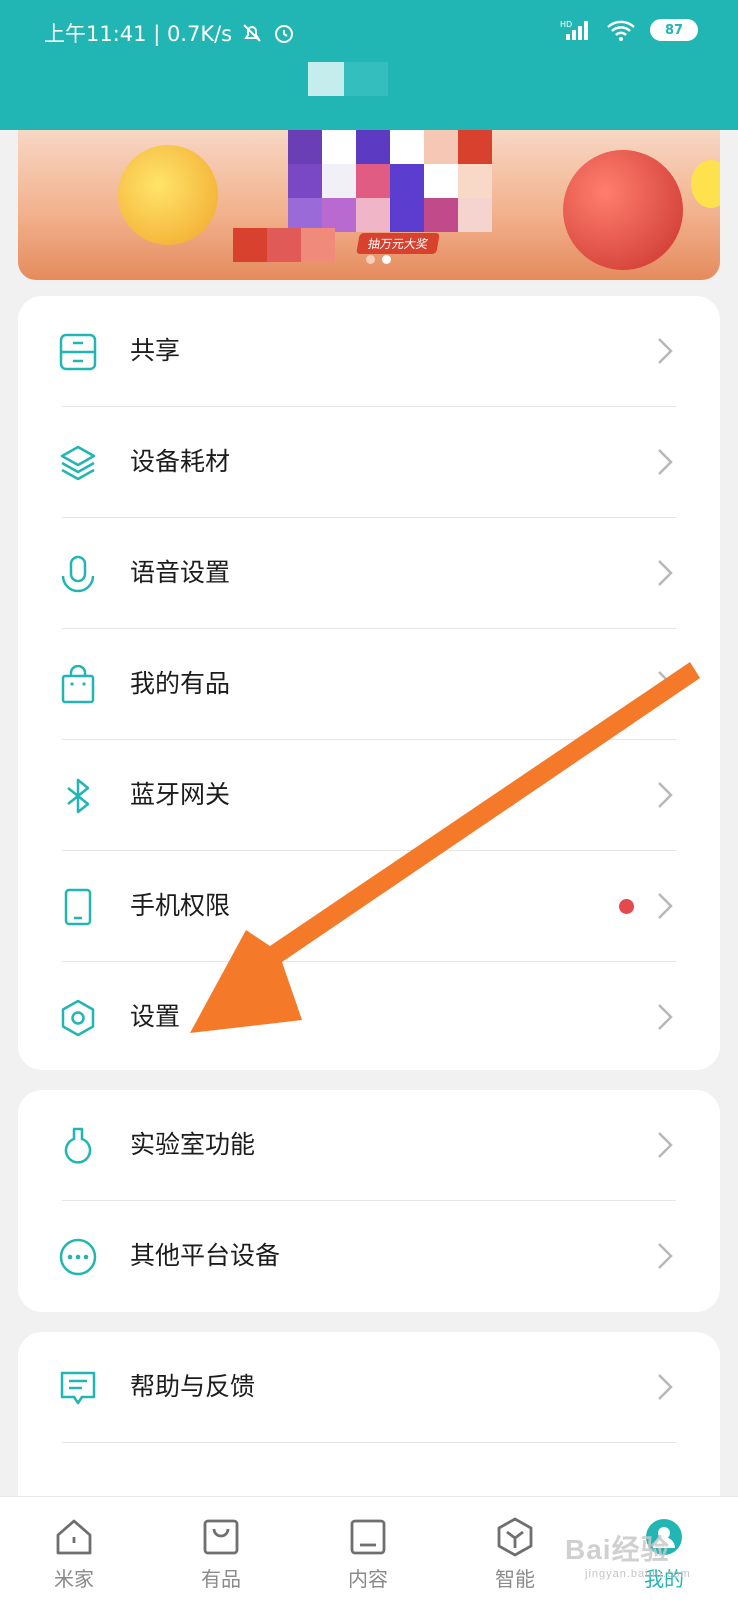 The height and width of the screenshot is (1600, 738). I want to click on bag-icon, so click(221, 1537).